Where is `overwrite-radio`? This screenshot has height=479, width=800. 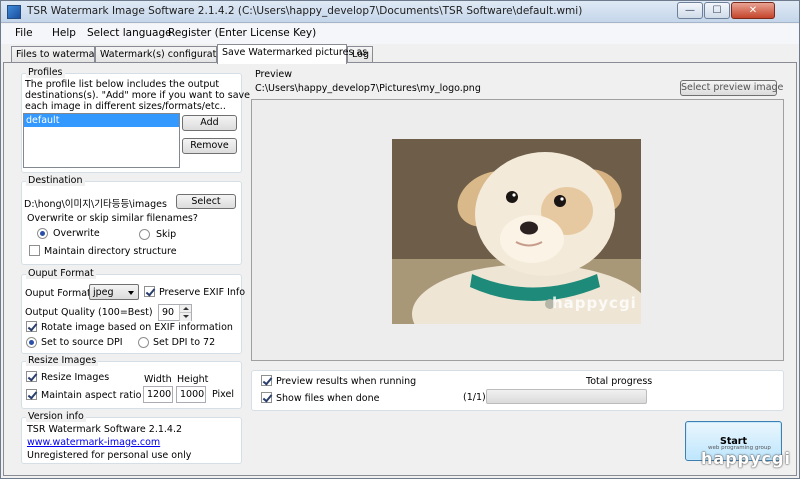 overwrite-radio is located at coordinates (42, 233).